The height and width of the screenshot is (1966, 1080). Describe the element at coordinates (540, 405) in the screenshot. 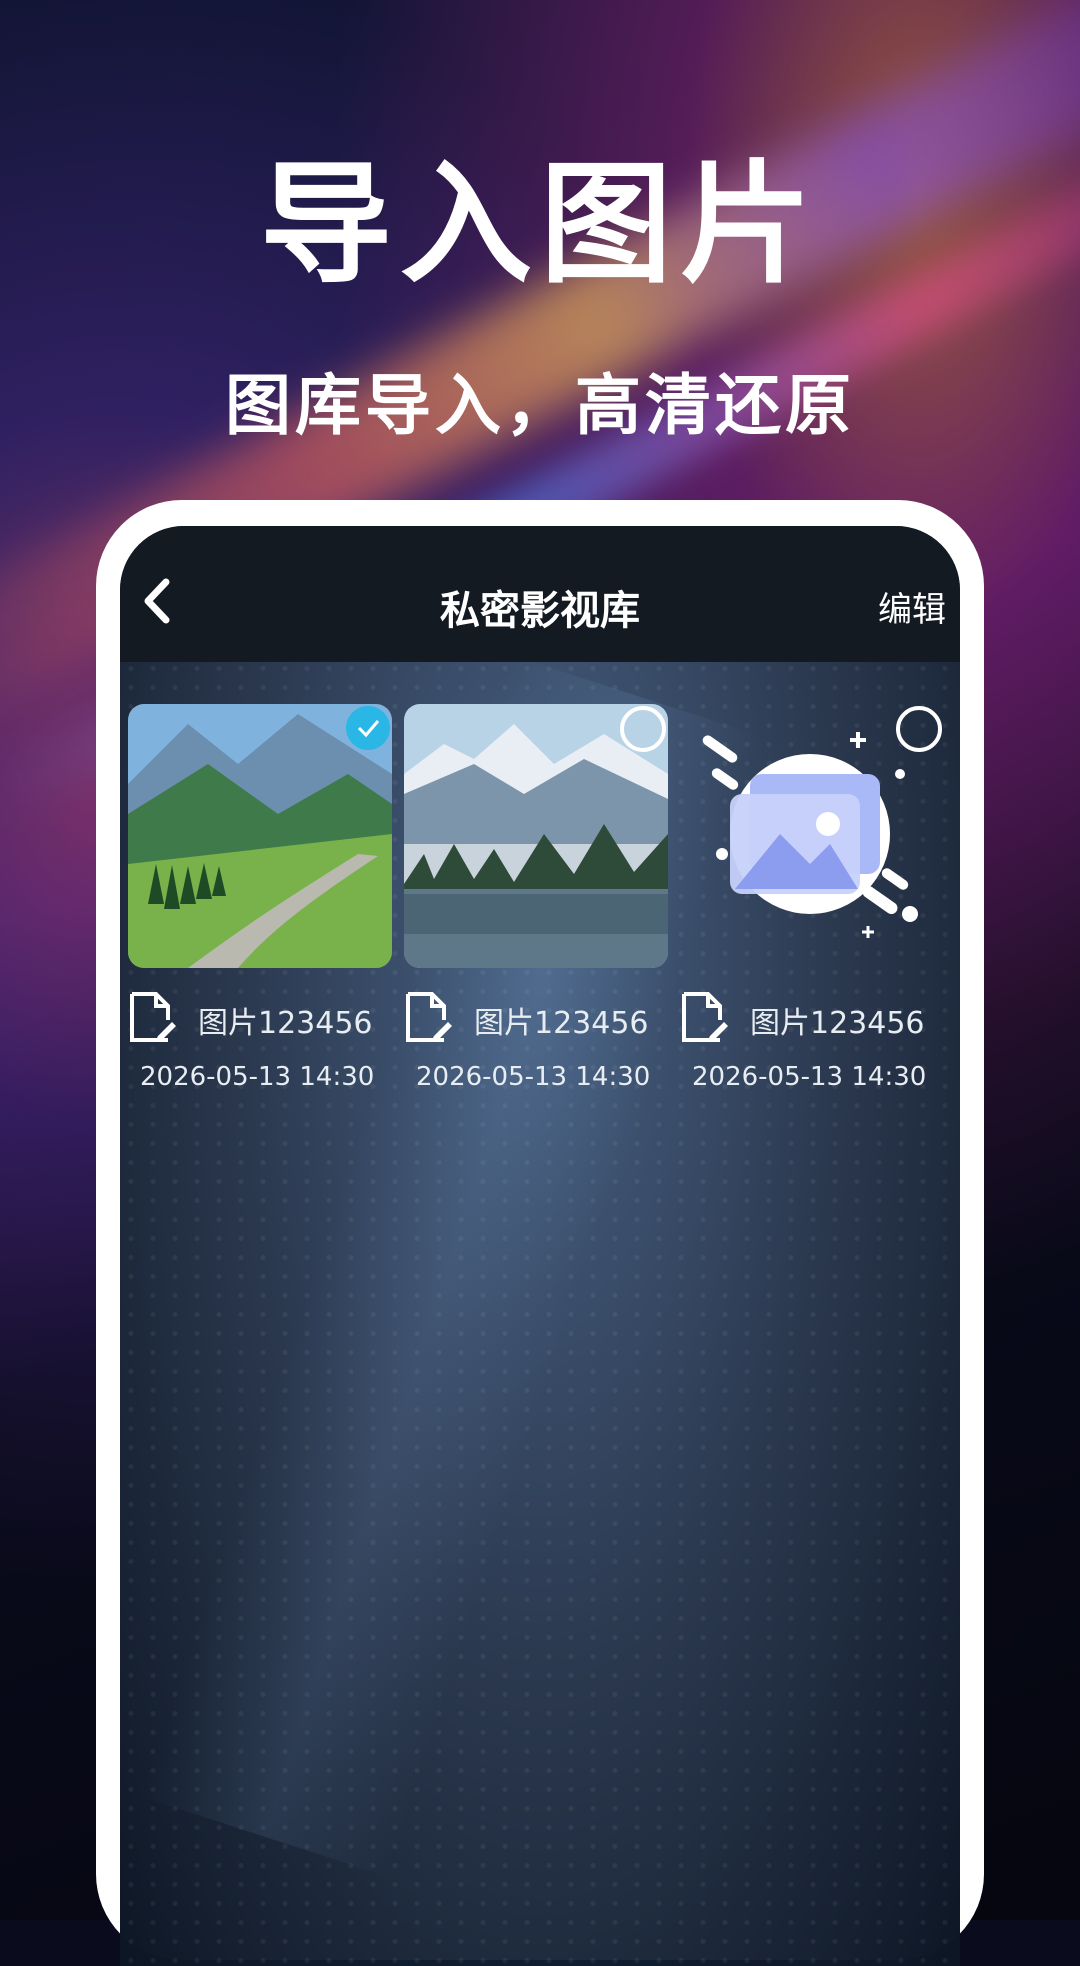

I see `promo-subline: 图库导入，高清还原` at that location.